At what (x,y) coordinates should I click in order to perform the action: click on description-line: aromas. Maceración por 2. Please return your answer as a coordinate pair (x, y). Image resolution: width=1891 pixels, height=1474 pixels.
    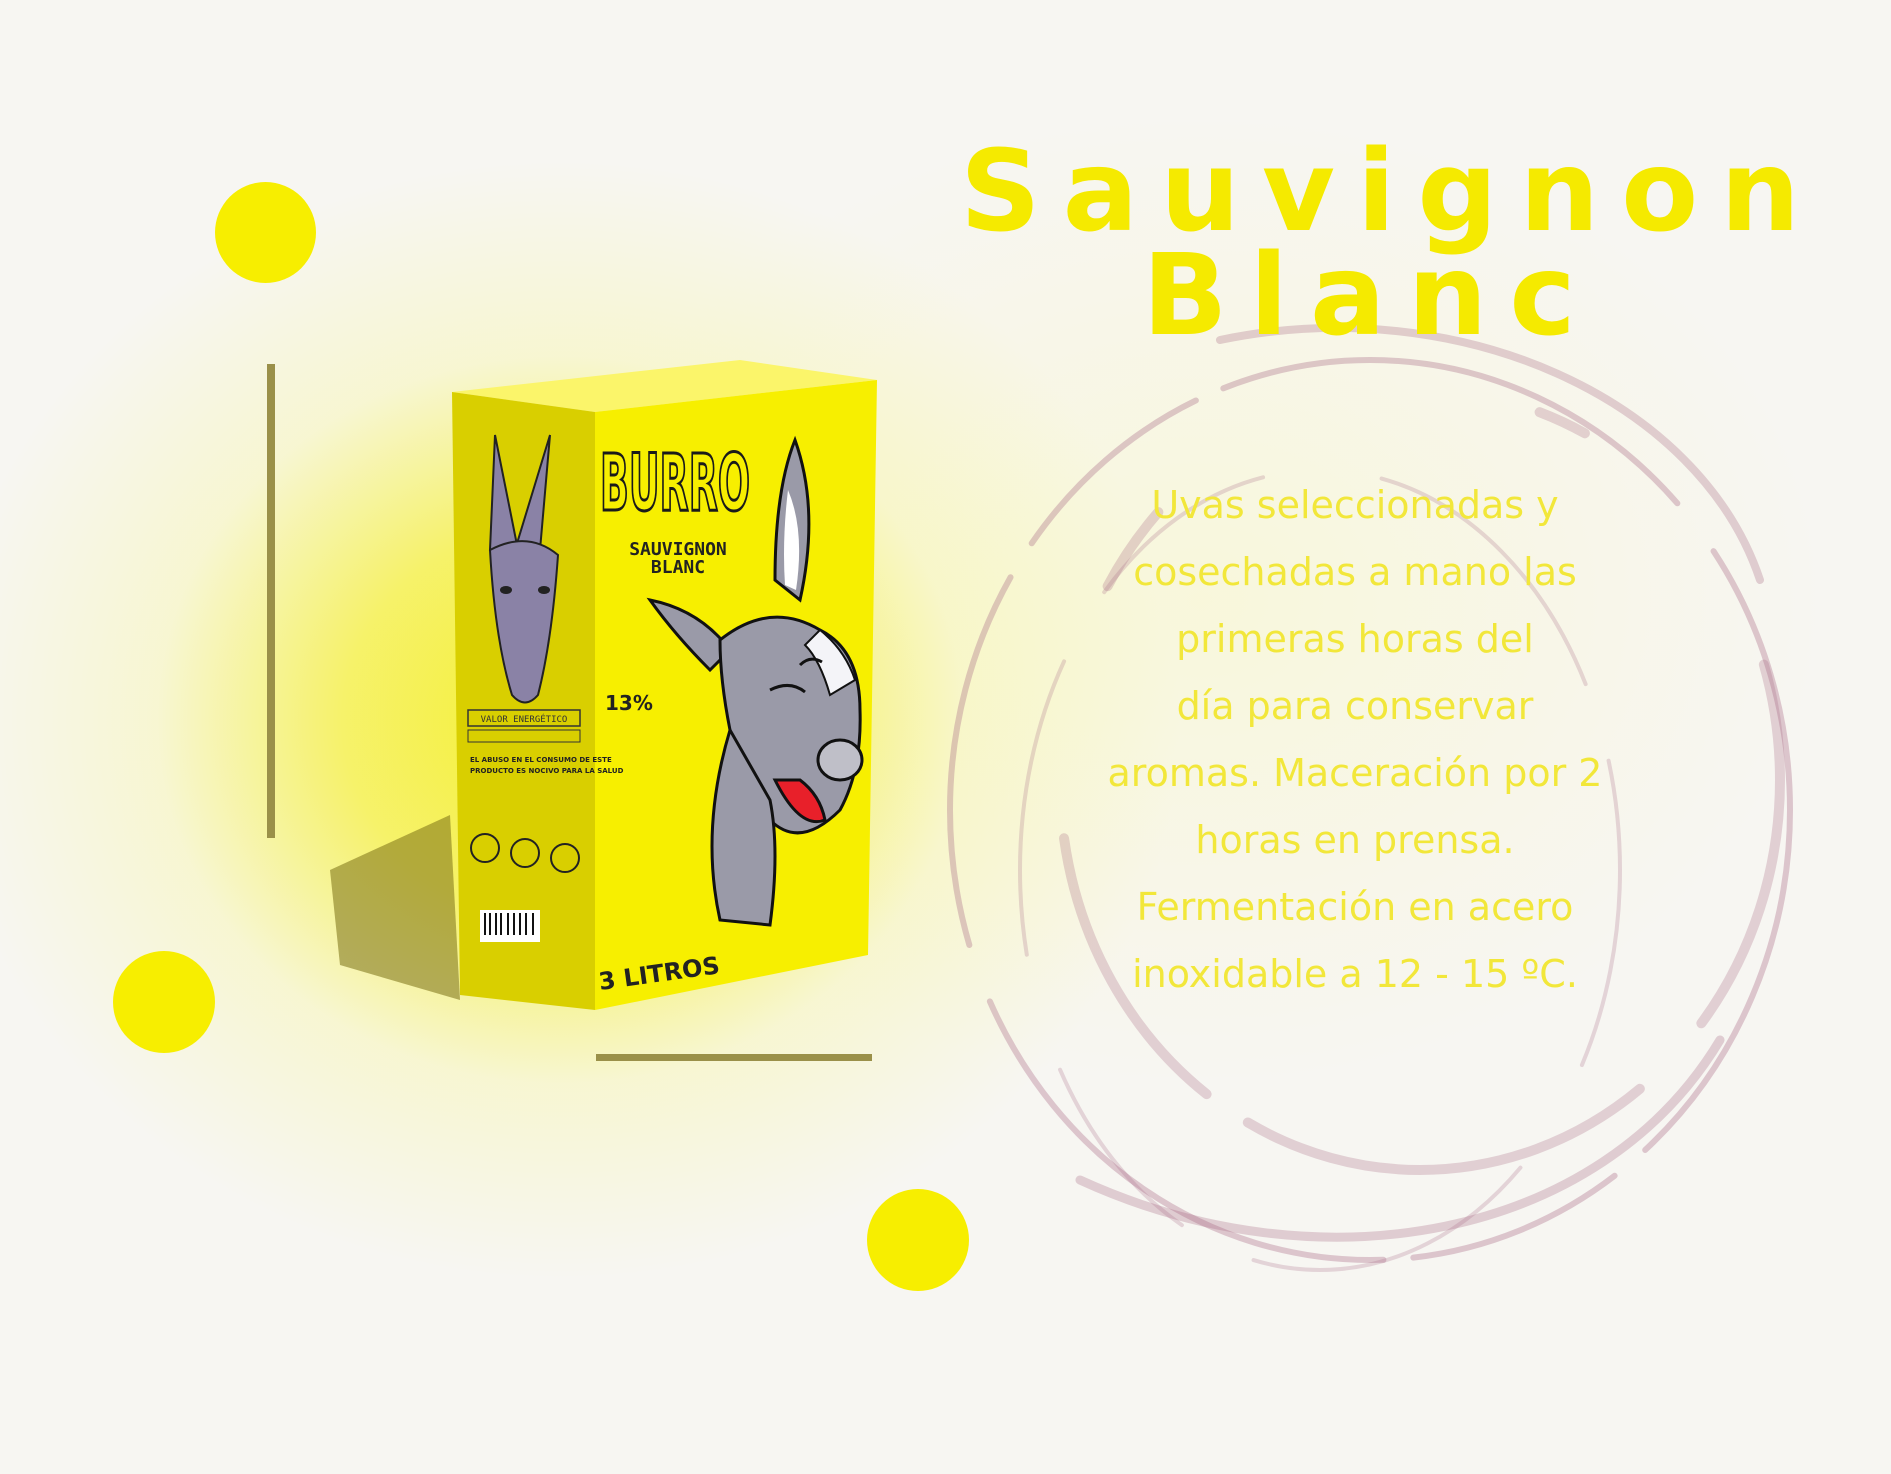
    Looking at the image, I should click on (1355, 773).